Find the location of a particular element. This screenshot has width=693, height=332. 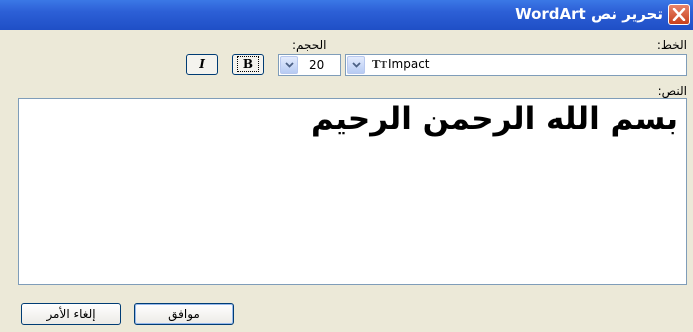

ok-button: موافق is located at coordinates (184, 314).